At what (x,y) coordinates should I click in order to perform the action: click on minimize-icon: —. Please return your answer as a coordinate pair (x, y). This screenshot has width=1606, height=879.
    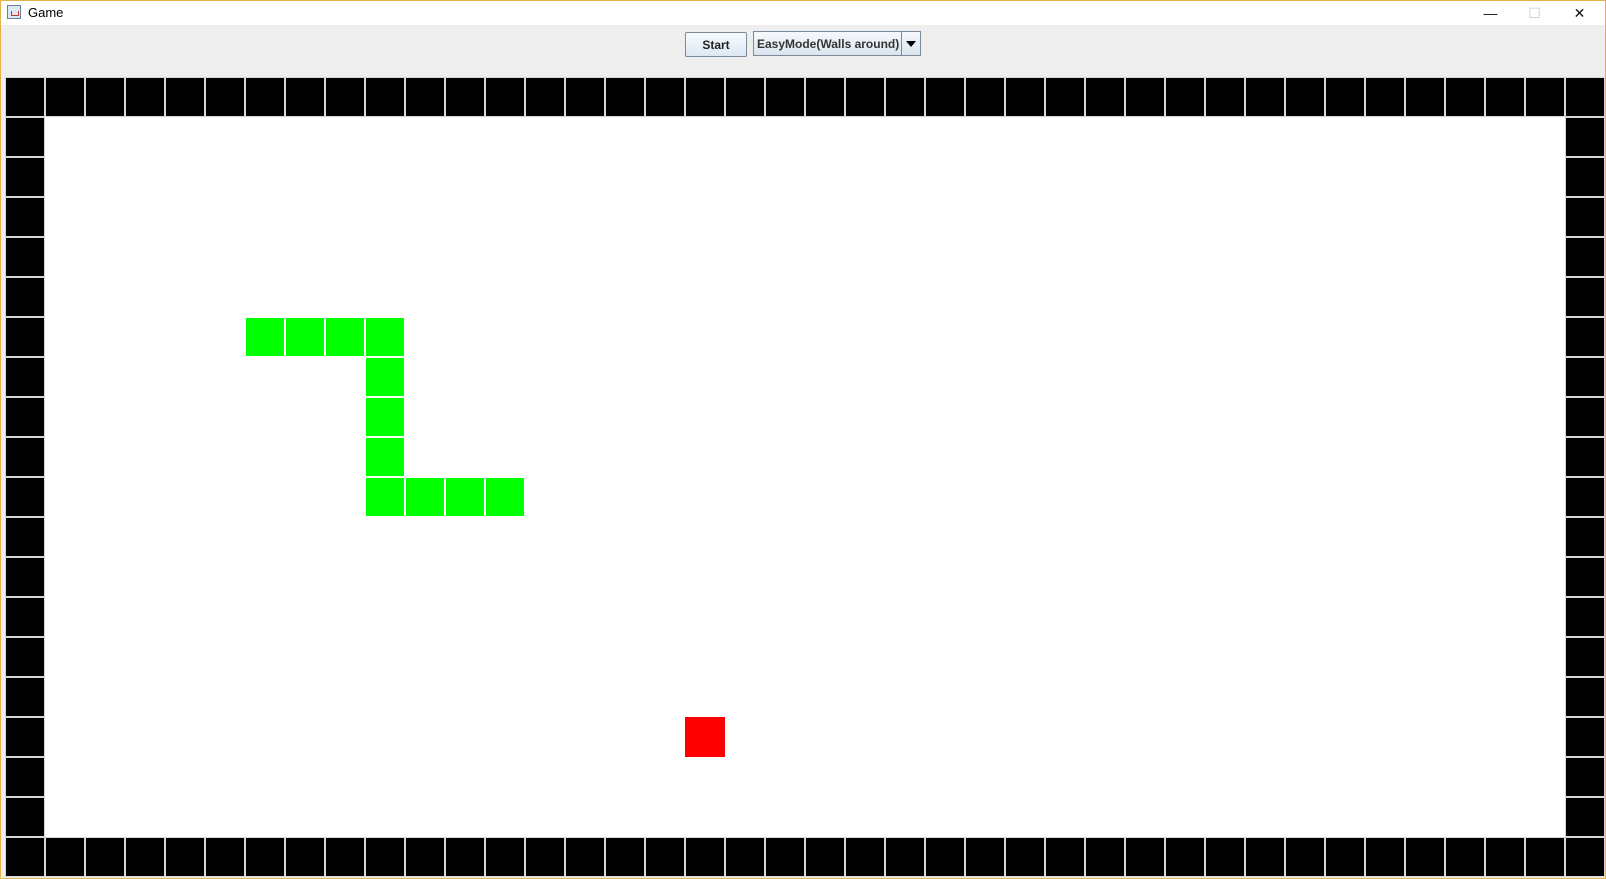
    Looking at the image, I should click on (1490, 13).